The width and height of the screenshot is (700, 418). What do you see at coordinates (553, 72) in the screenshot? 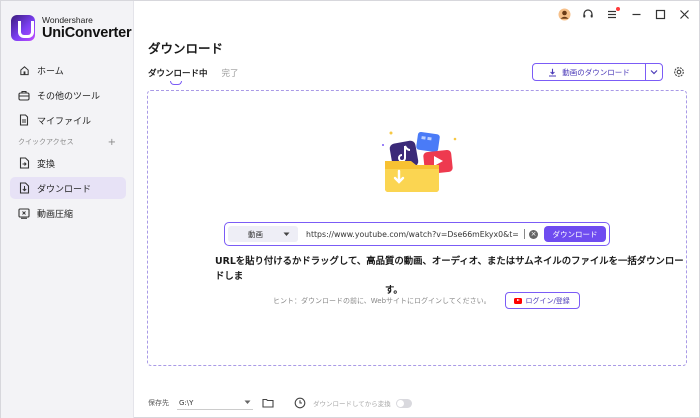
I see `download-arrow-icon` at bounding box center [553, 72].